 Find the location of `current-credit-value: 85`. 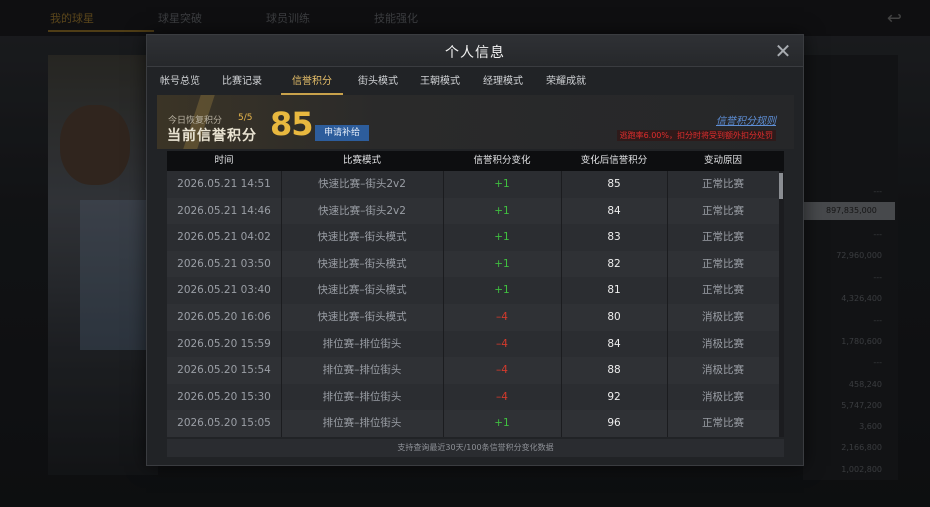

current-credit-value: 85 is located at coordinates (292, 124).